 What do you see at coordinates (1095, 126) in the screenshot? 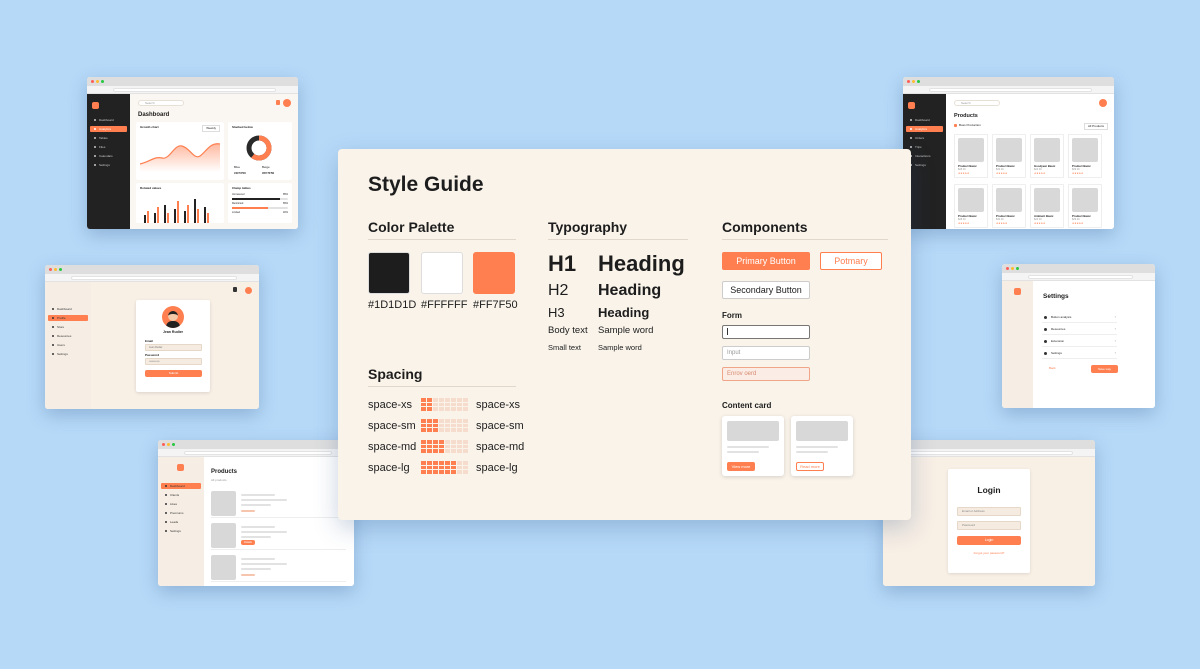
I see `filter-dropdown: All Products` at bounding box center [1095, 126].